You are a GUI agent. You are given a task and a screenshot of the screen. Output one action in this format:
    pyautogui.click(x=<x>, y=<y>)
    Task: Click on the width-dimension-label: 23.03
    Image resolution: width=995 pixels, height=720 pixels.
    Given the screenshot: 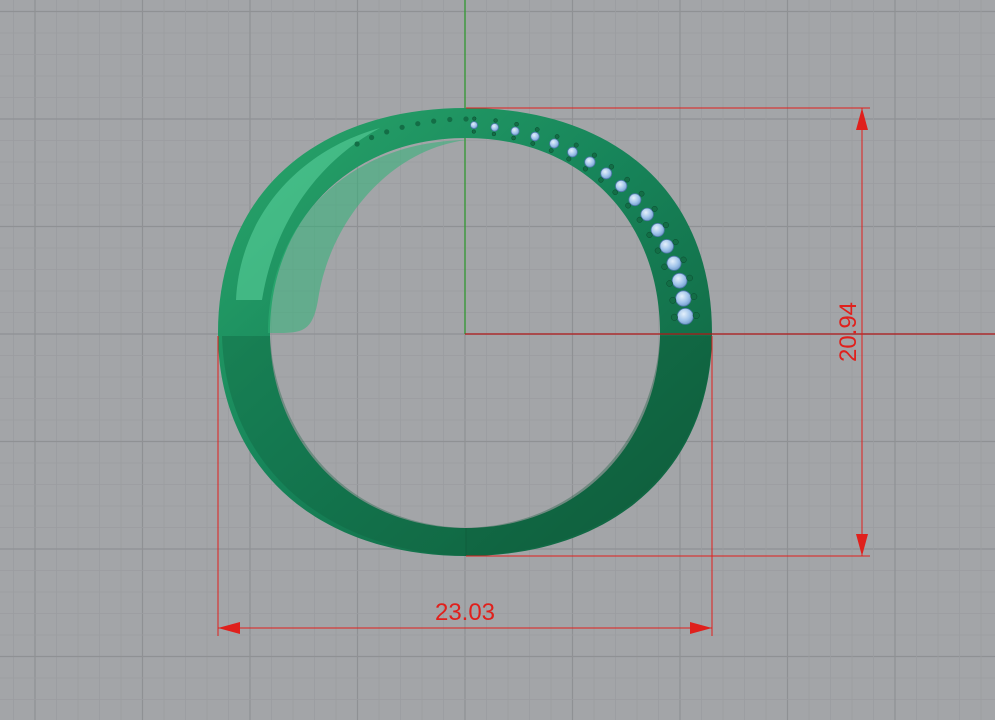 What is the action you would take?
    pyautogui.click(x=465, y=612)
    